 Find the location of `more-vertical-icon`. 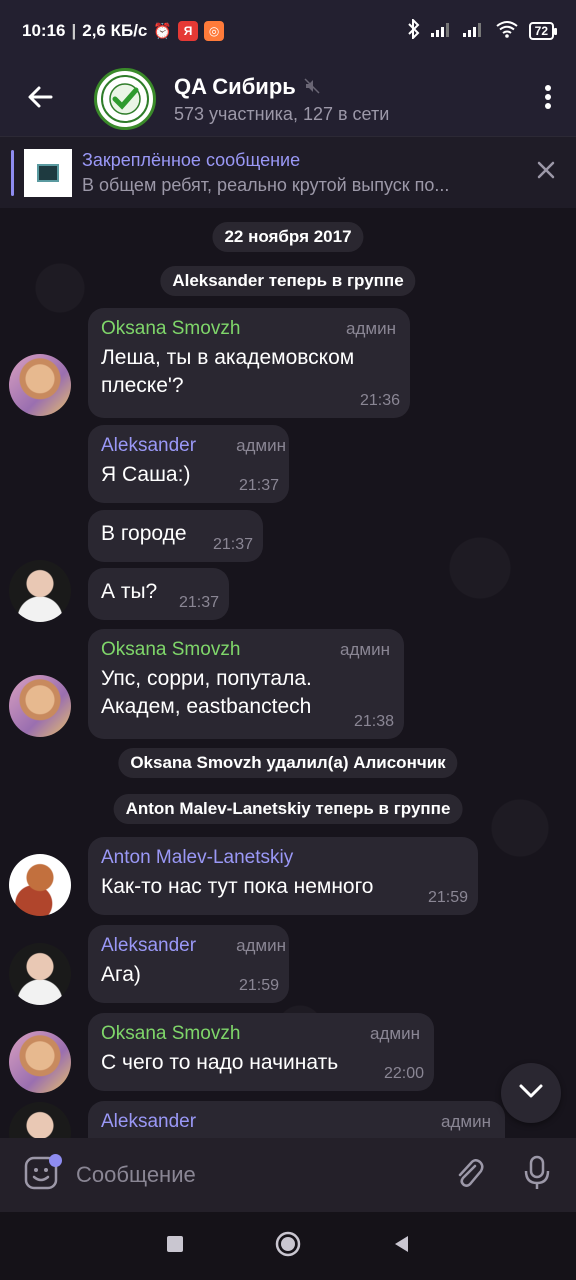

more-vertical-icon is located at coordinates (548, 99).